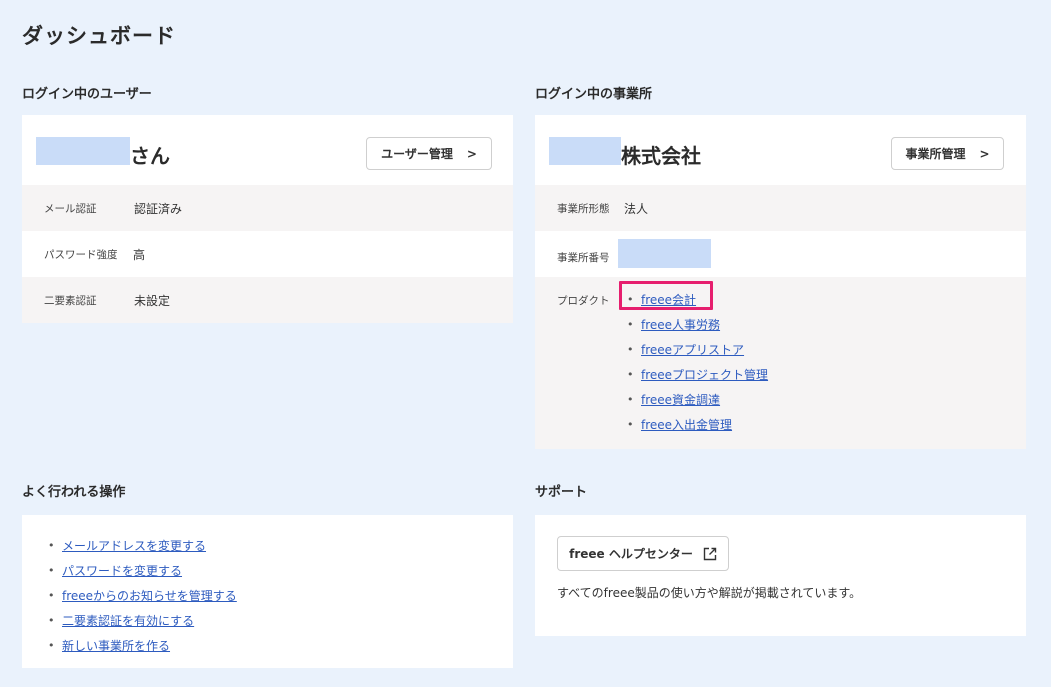  I want to click on help-center-button-label: freee ヘルプセンター, so click(631, 554).